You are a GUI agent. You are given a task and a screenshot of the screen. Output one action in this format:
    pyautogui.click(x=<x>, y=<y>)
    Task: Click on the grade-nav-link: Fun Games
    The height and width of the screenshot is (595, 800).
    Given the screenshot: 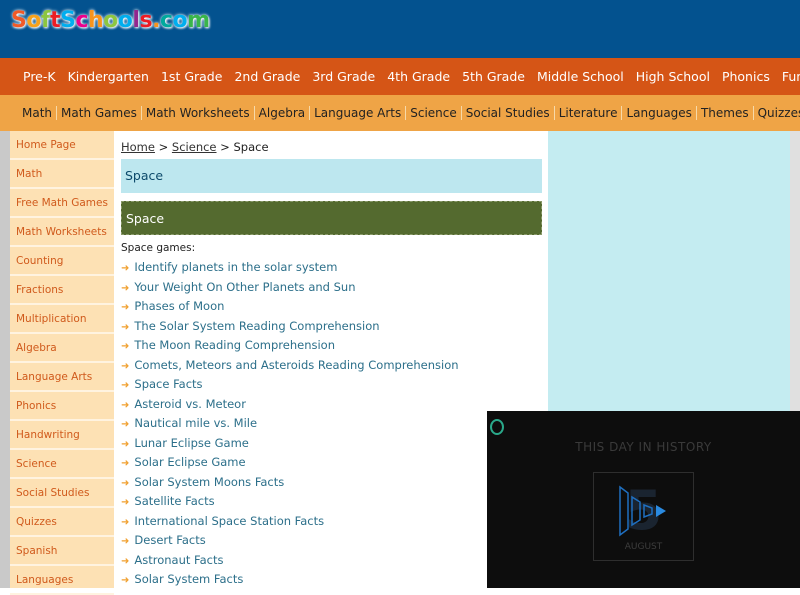 What is the action you would take?
    pyautogui.click(x=791, y=76)
    